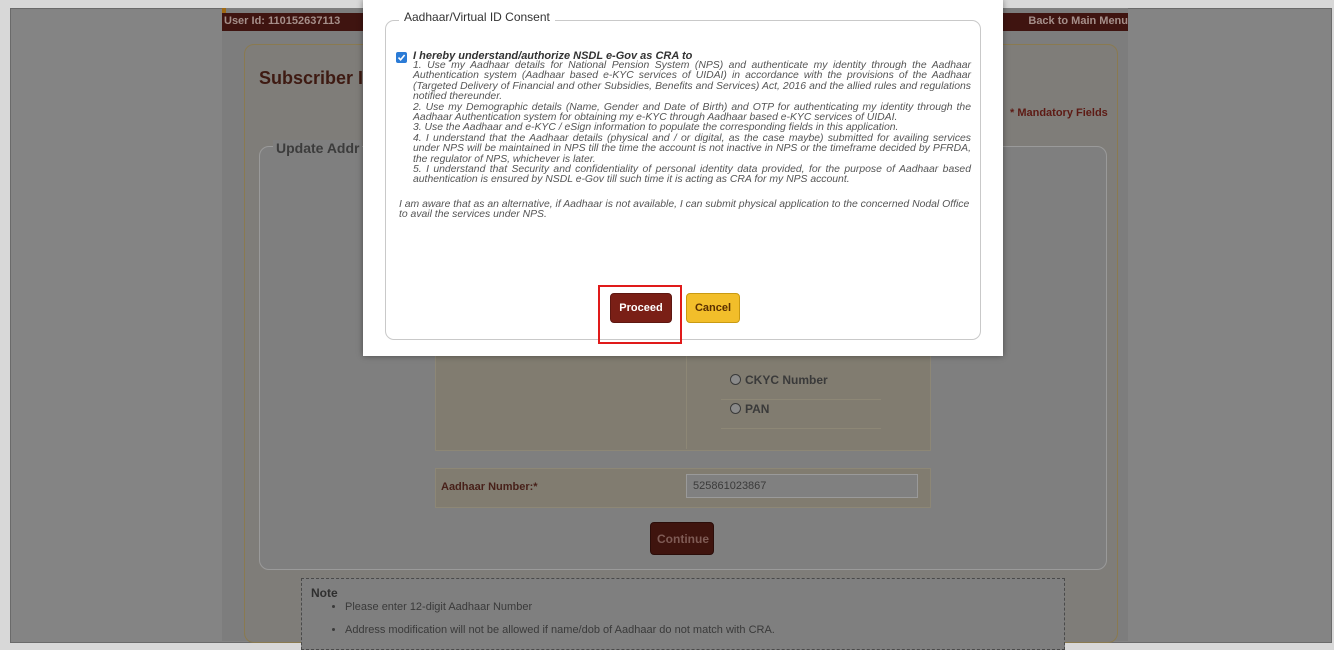 The height and width of the screenshot is (650, 1334). I want to click on aadhaar-number-input, so click(802, 486).